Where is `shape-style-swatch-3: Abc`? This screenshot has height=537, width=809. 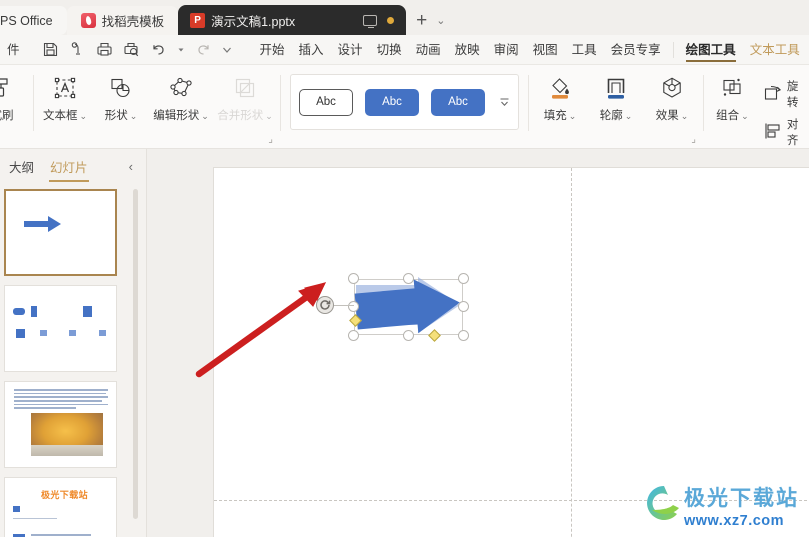
shape-style-swatch-3: Abc is located at coordinates (458, 102).